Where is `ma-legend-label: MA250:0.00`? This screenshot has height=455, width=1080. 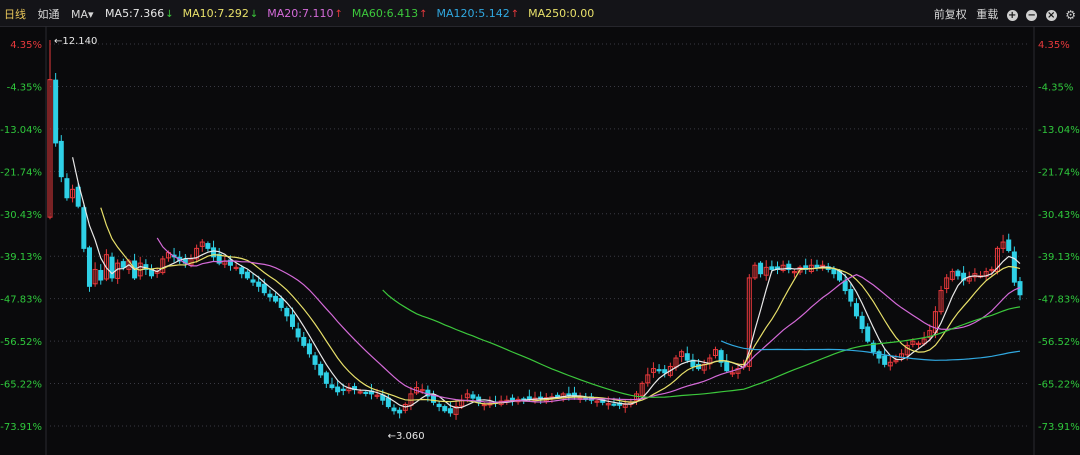
ma-legend-label: MA250:0.00 is located at coordinates (561, 13).